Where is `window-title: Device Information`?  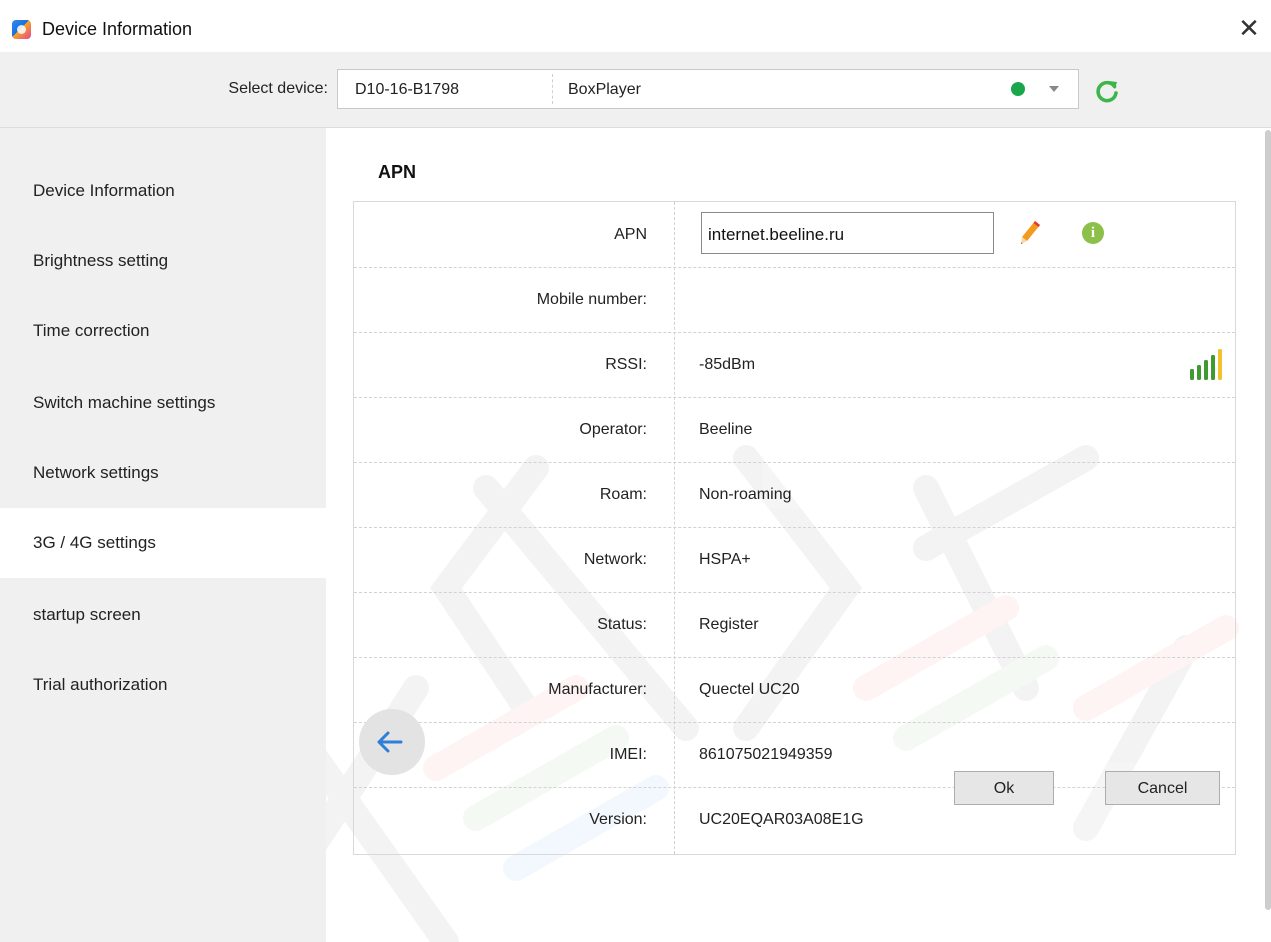
window-title: Device Information is located at coordinates (117, 29).